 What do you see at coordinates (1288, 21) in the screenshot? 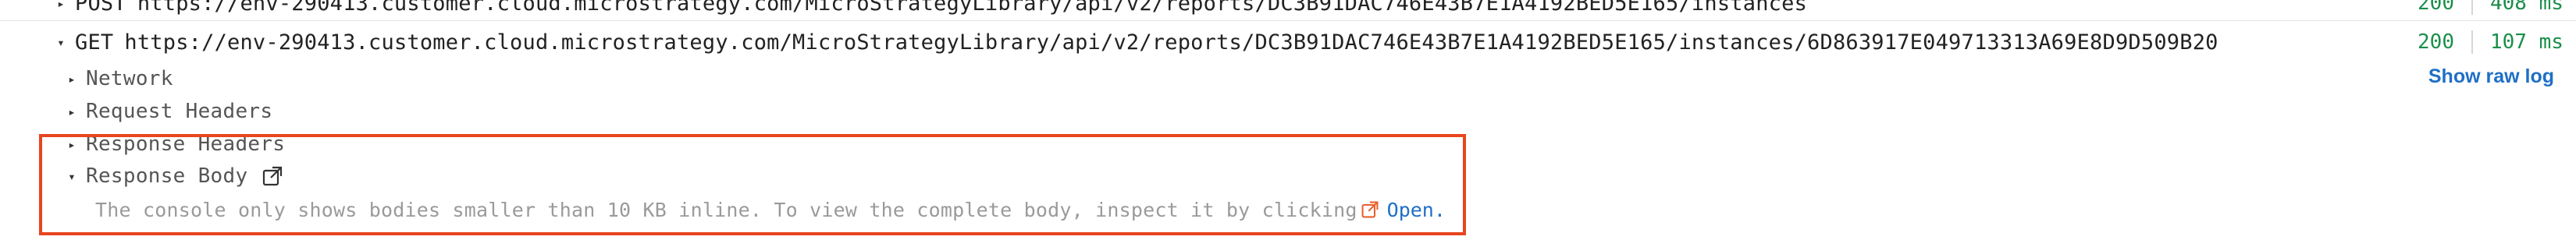
I see `row-divider` at bounding box center [1288, 21].